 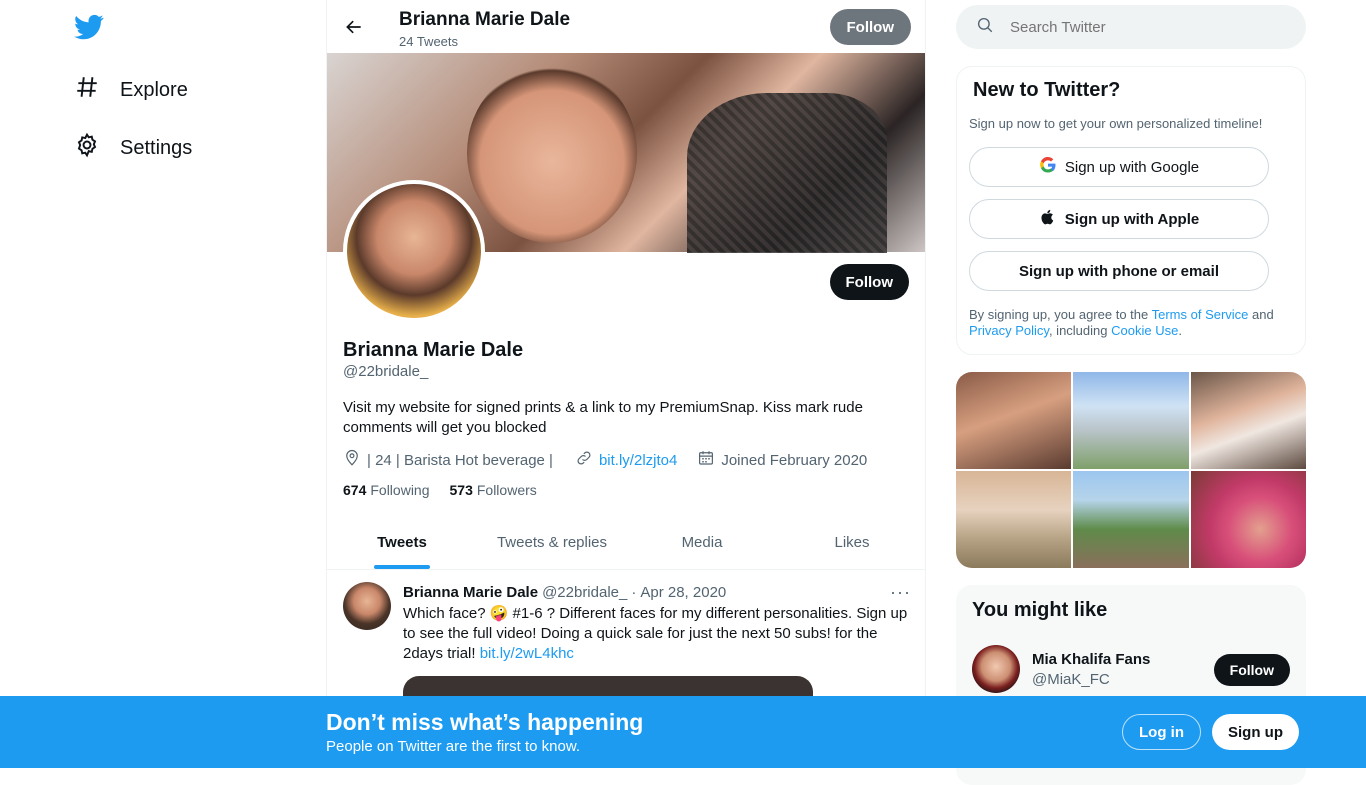 What do you see at coordinates (1161, 732) in the screenshot?
I see `login-button: Log in` at bounding box center [1161, 732].